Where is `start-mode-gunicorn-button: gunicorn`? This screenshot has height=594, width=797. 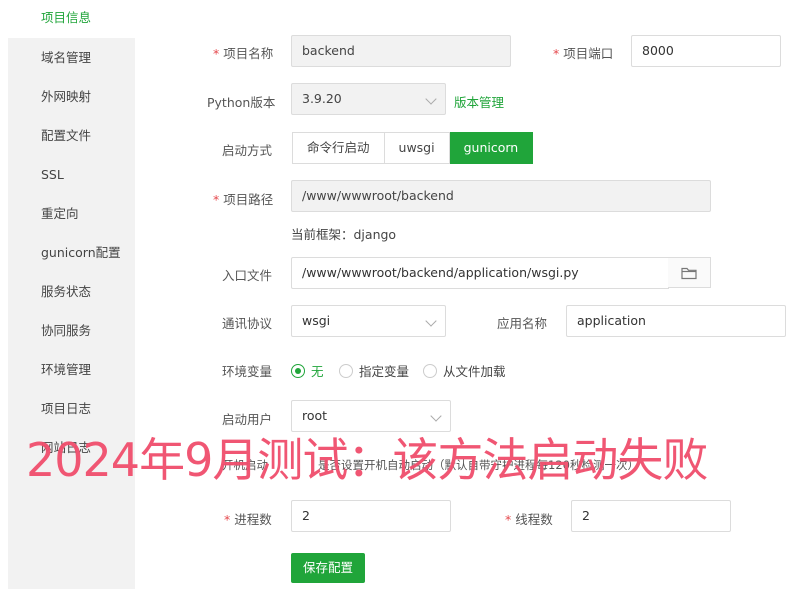 start-mode-gunicorn-button: gunicorn is located at coordinates (491, 148).